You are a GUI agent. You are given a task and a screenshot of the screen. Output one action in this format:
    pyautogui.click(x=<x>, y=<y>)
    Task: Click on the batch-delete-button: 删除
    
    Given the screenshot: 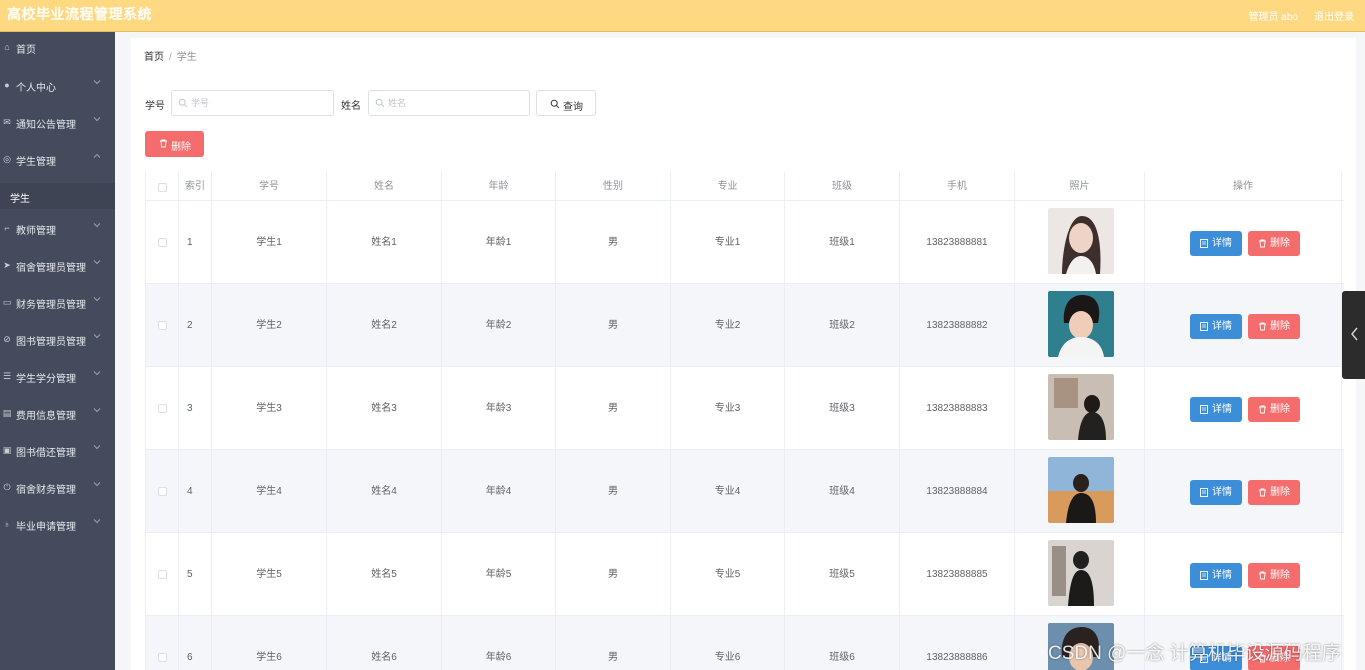 What is the action you would take?
    pyautogui.click(x=174, y=144)
    